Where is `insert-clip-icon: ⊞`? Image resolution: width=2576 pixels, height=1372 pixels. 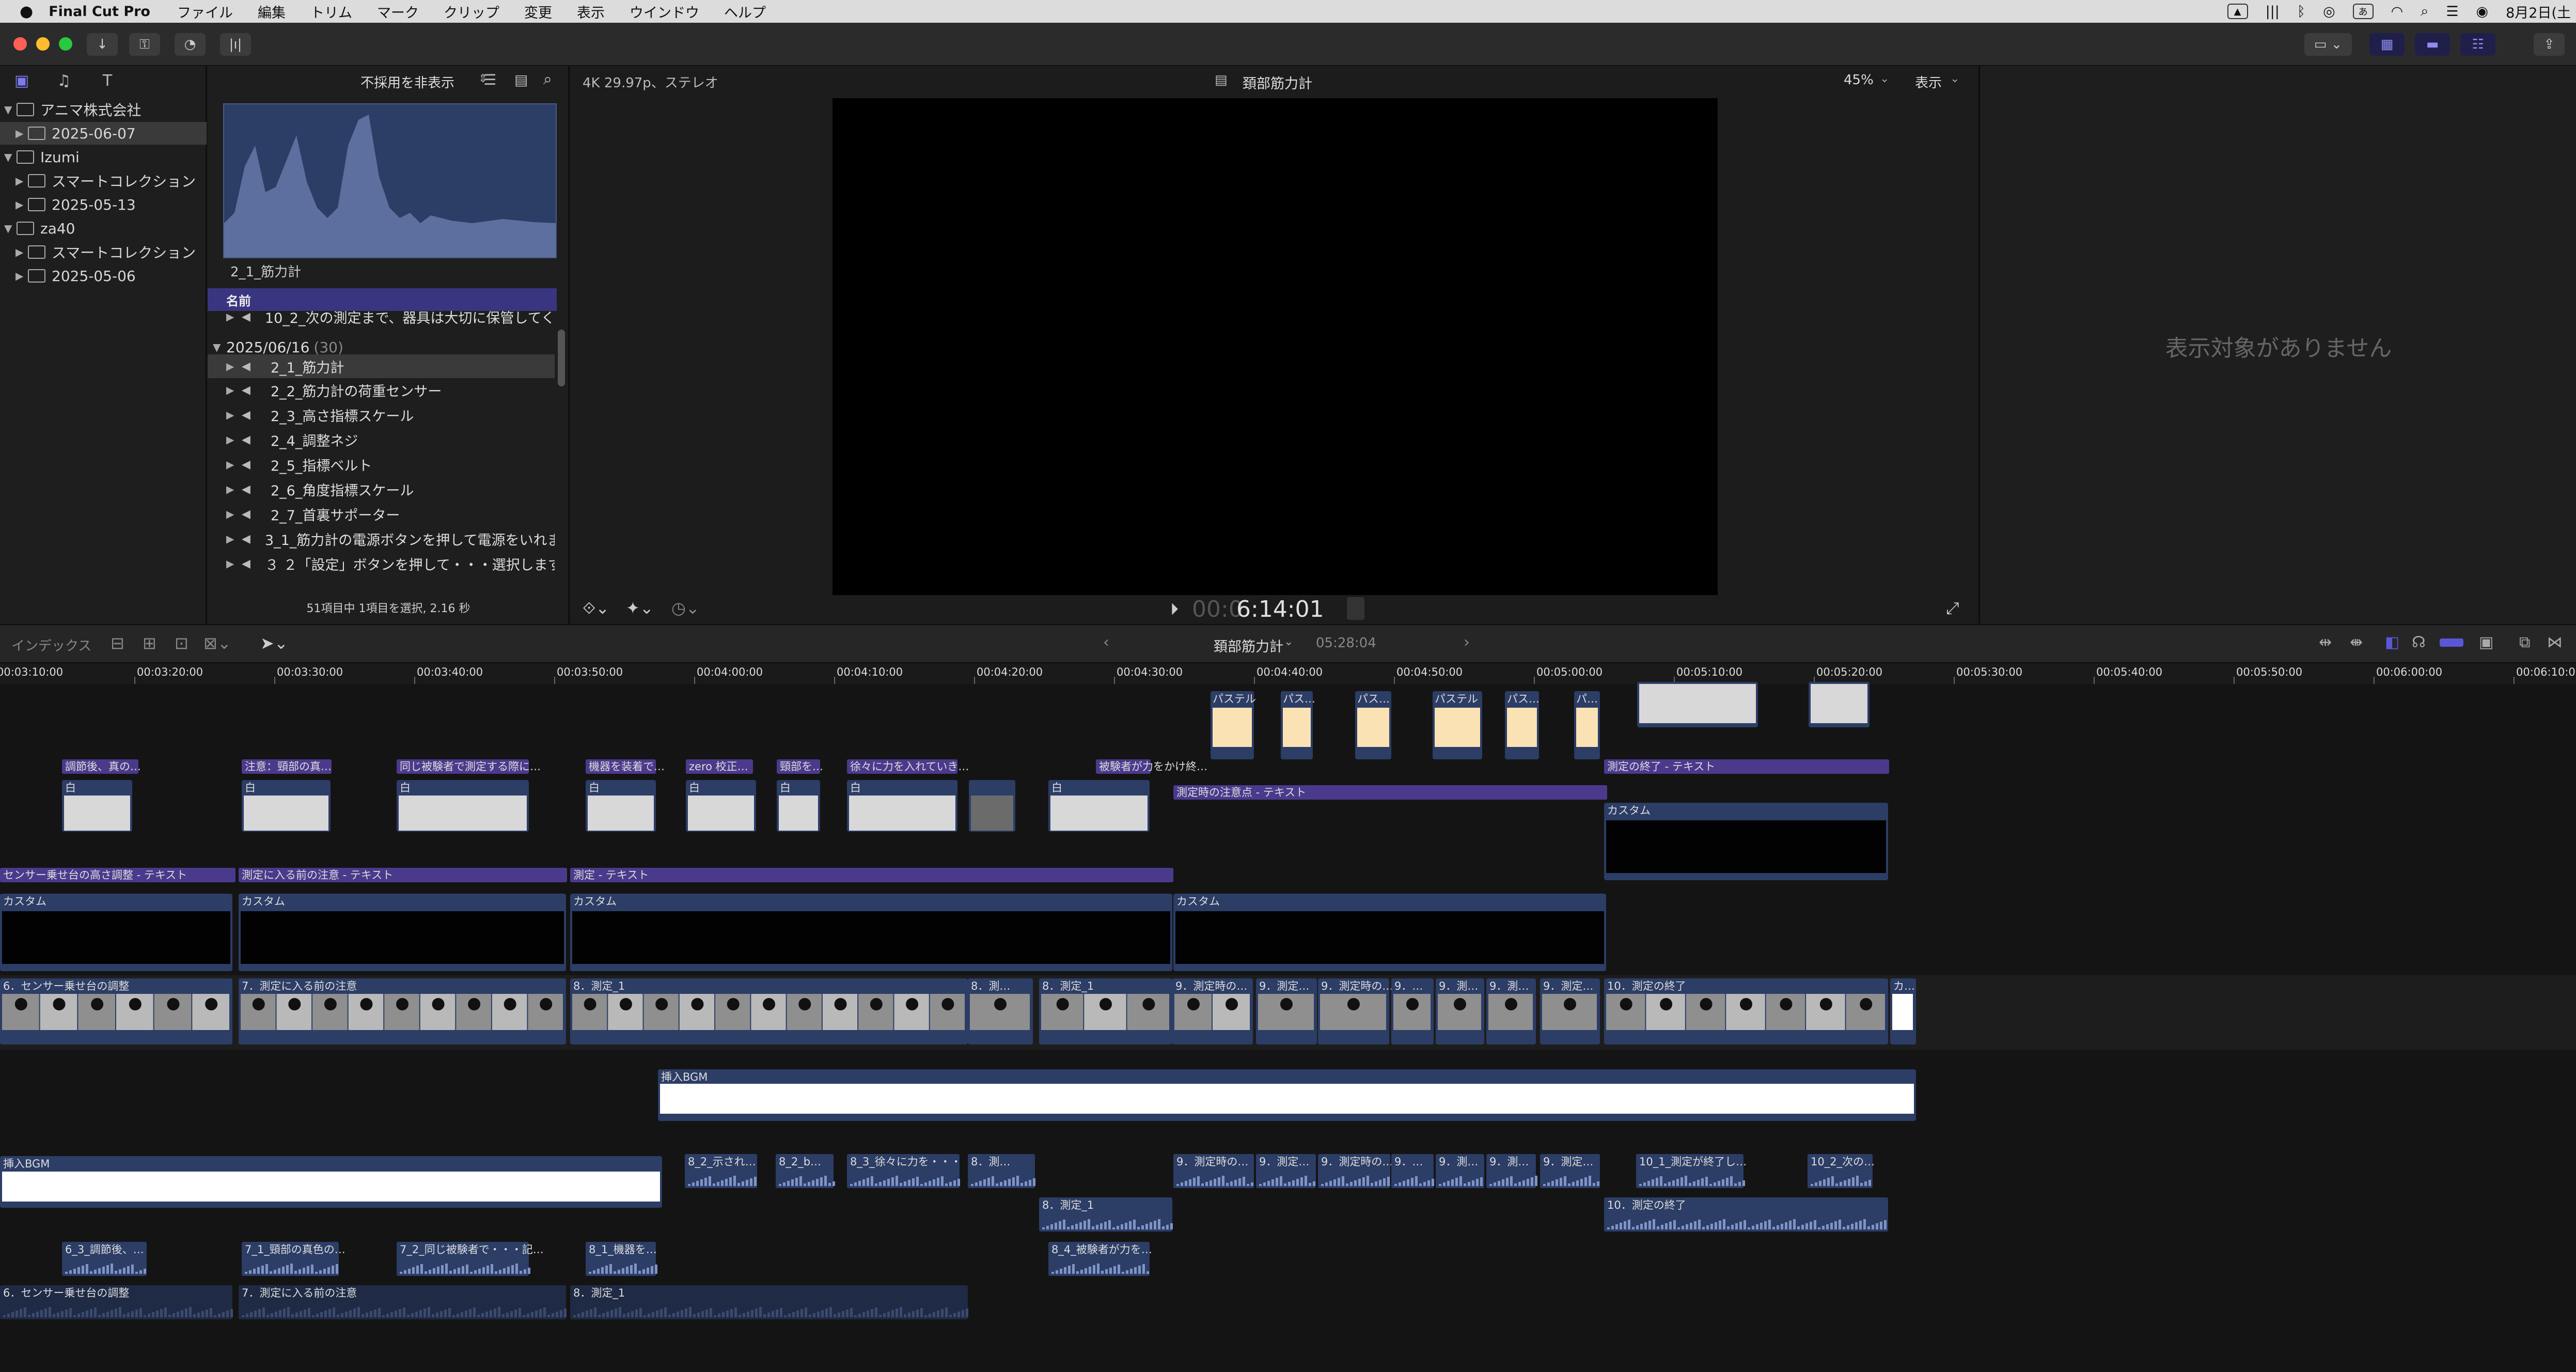 insert-clip-icon: ⊞ is located at coordinates (149, 643).